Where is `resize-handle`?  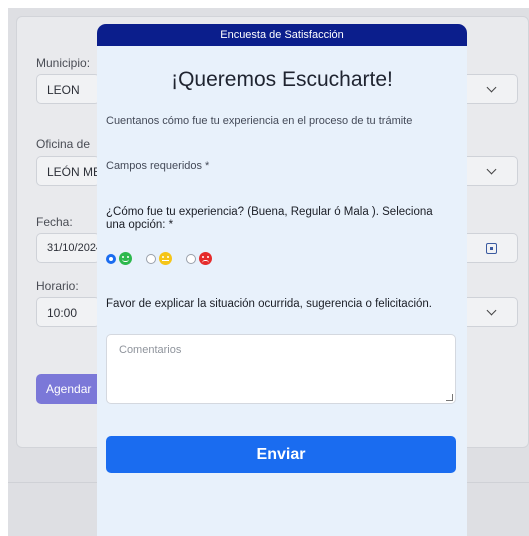 resize-handle is located at coordinates (449, 397).